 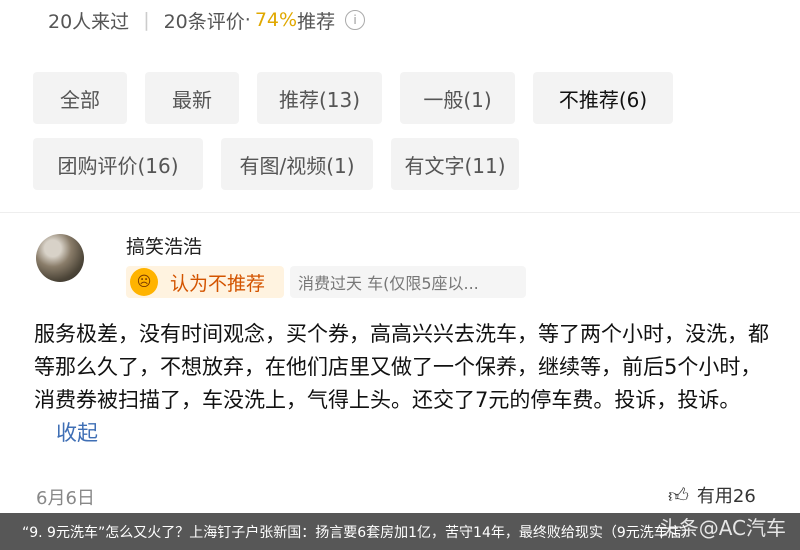 I want to click on filter-with-text: 有文字(11), so click(x=455, y=164).